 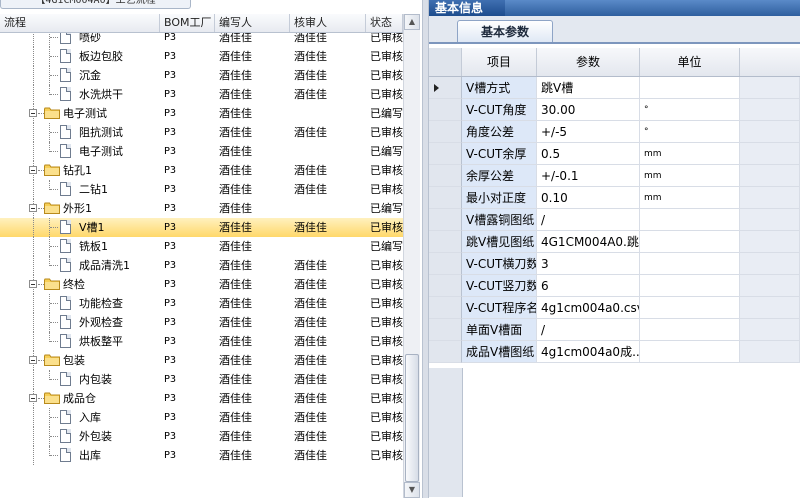 What do you see at coordinates (201, 94) in the screenshot?
I see `tree-row: 水洗烘干 P3 酒佳佳 酒佳佳 已审核` at bounding box center [201, 94].